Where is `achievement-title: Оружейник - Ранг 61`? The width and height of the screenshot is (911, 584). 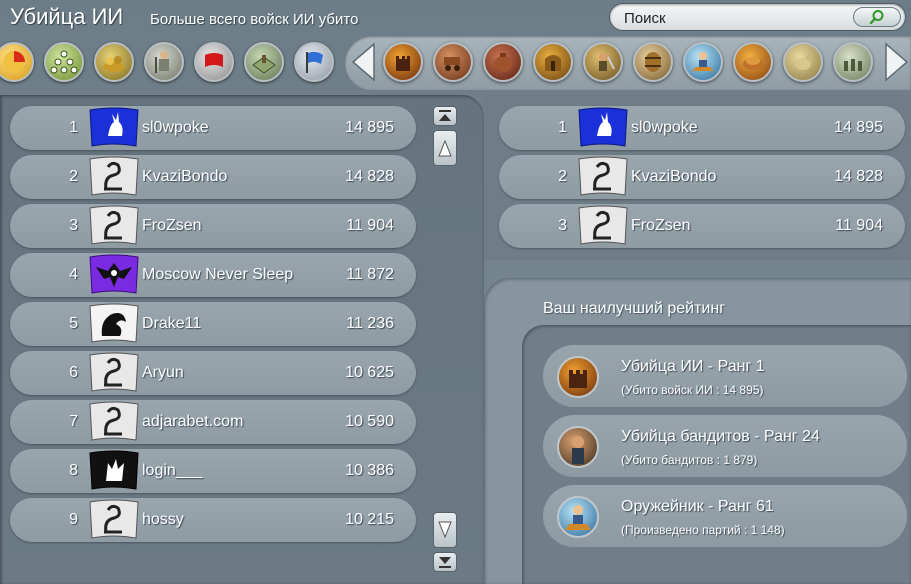 achievement-title: Оружейник - Ранг 61 is located at coordinates (697, 506).